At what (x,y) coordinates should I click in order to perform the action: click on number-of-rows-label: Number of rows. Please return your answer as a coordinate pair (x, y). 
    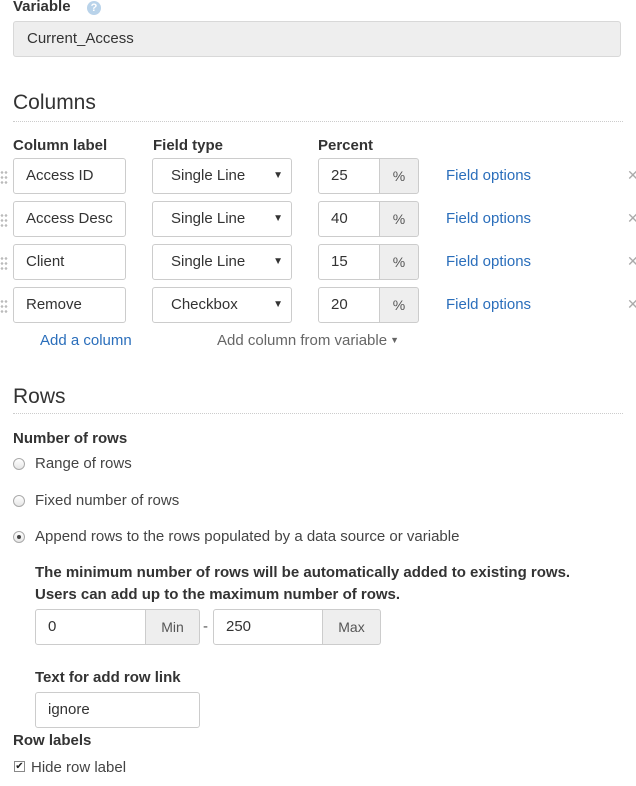
    Looking at the image, I should click on (70, 438).